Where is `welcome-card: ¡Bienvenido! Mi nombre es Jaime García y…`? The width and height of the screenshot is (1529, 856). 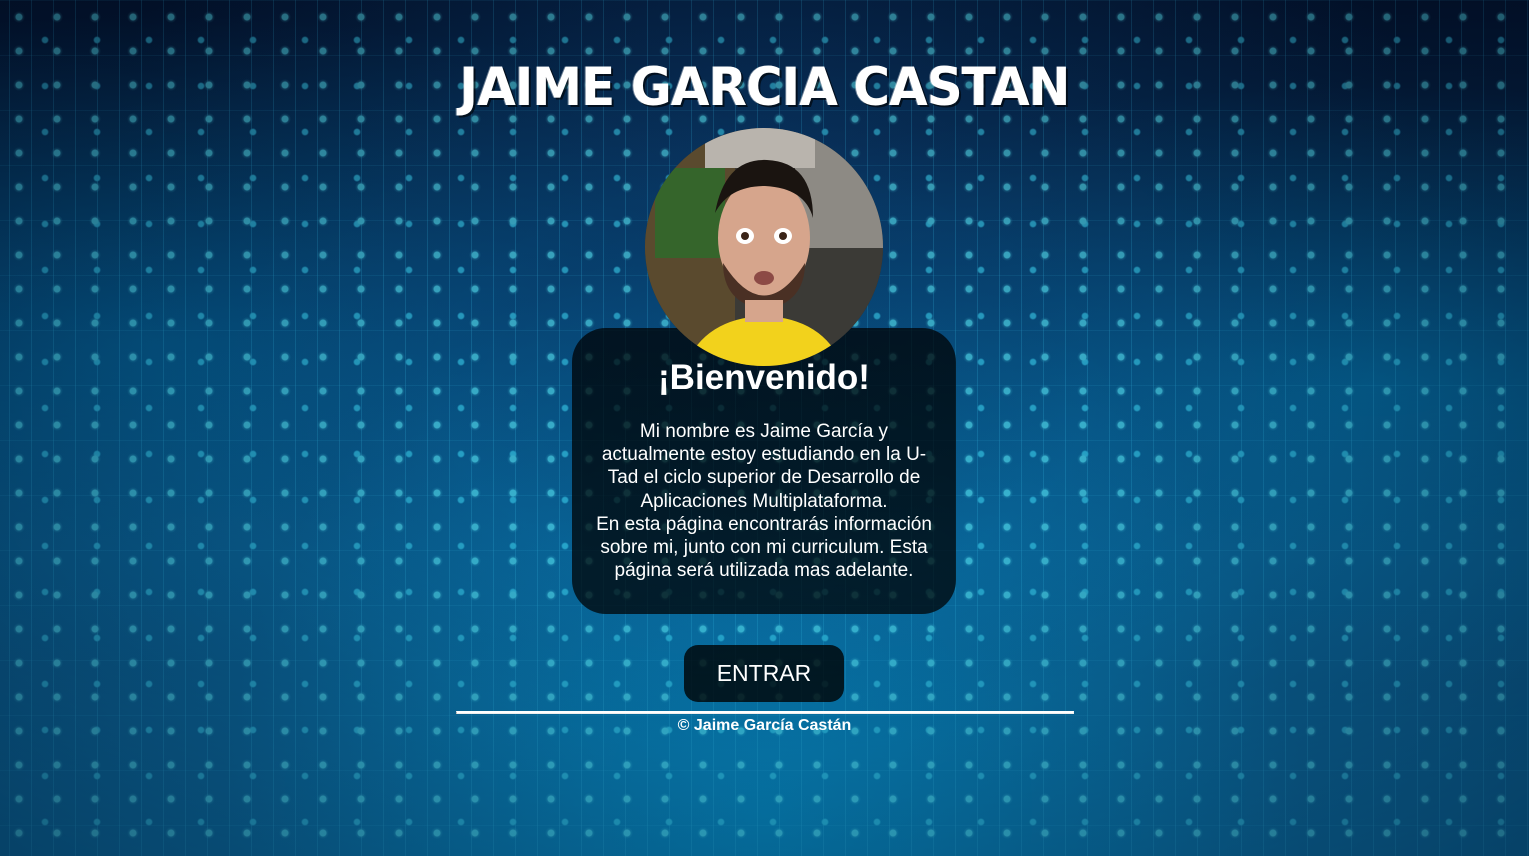
welcome-card: ¡Bienvenido! Mi nombre es Jaime García y… is located at coordinates (764, 471).